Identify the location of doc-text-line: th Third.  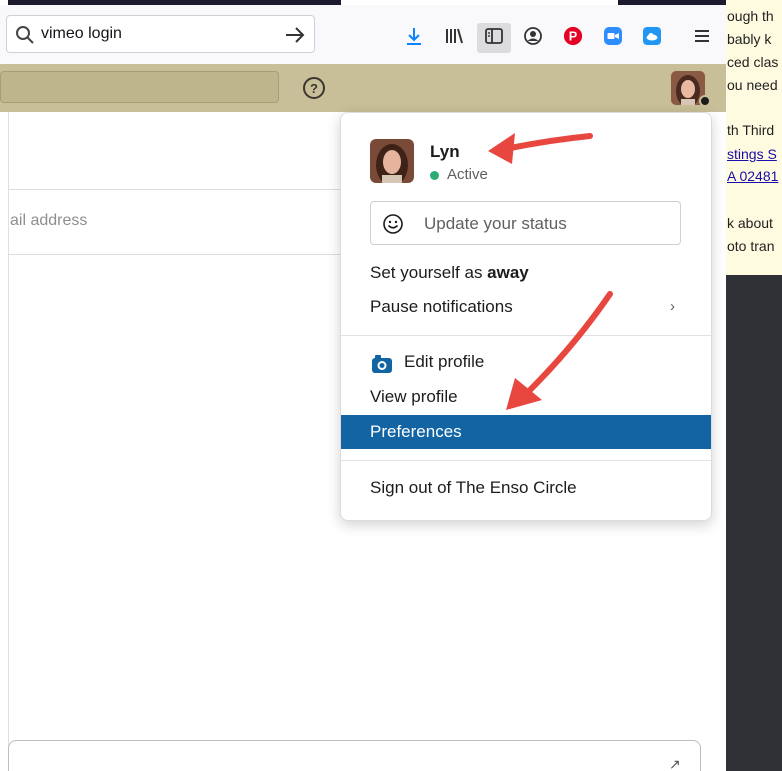
(751, 130).